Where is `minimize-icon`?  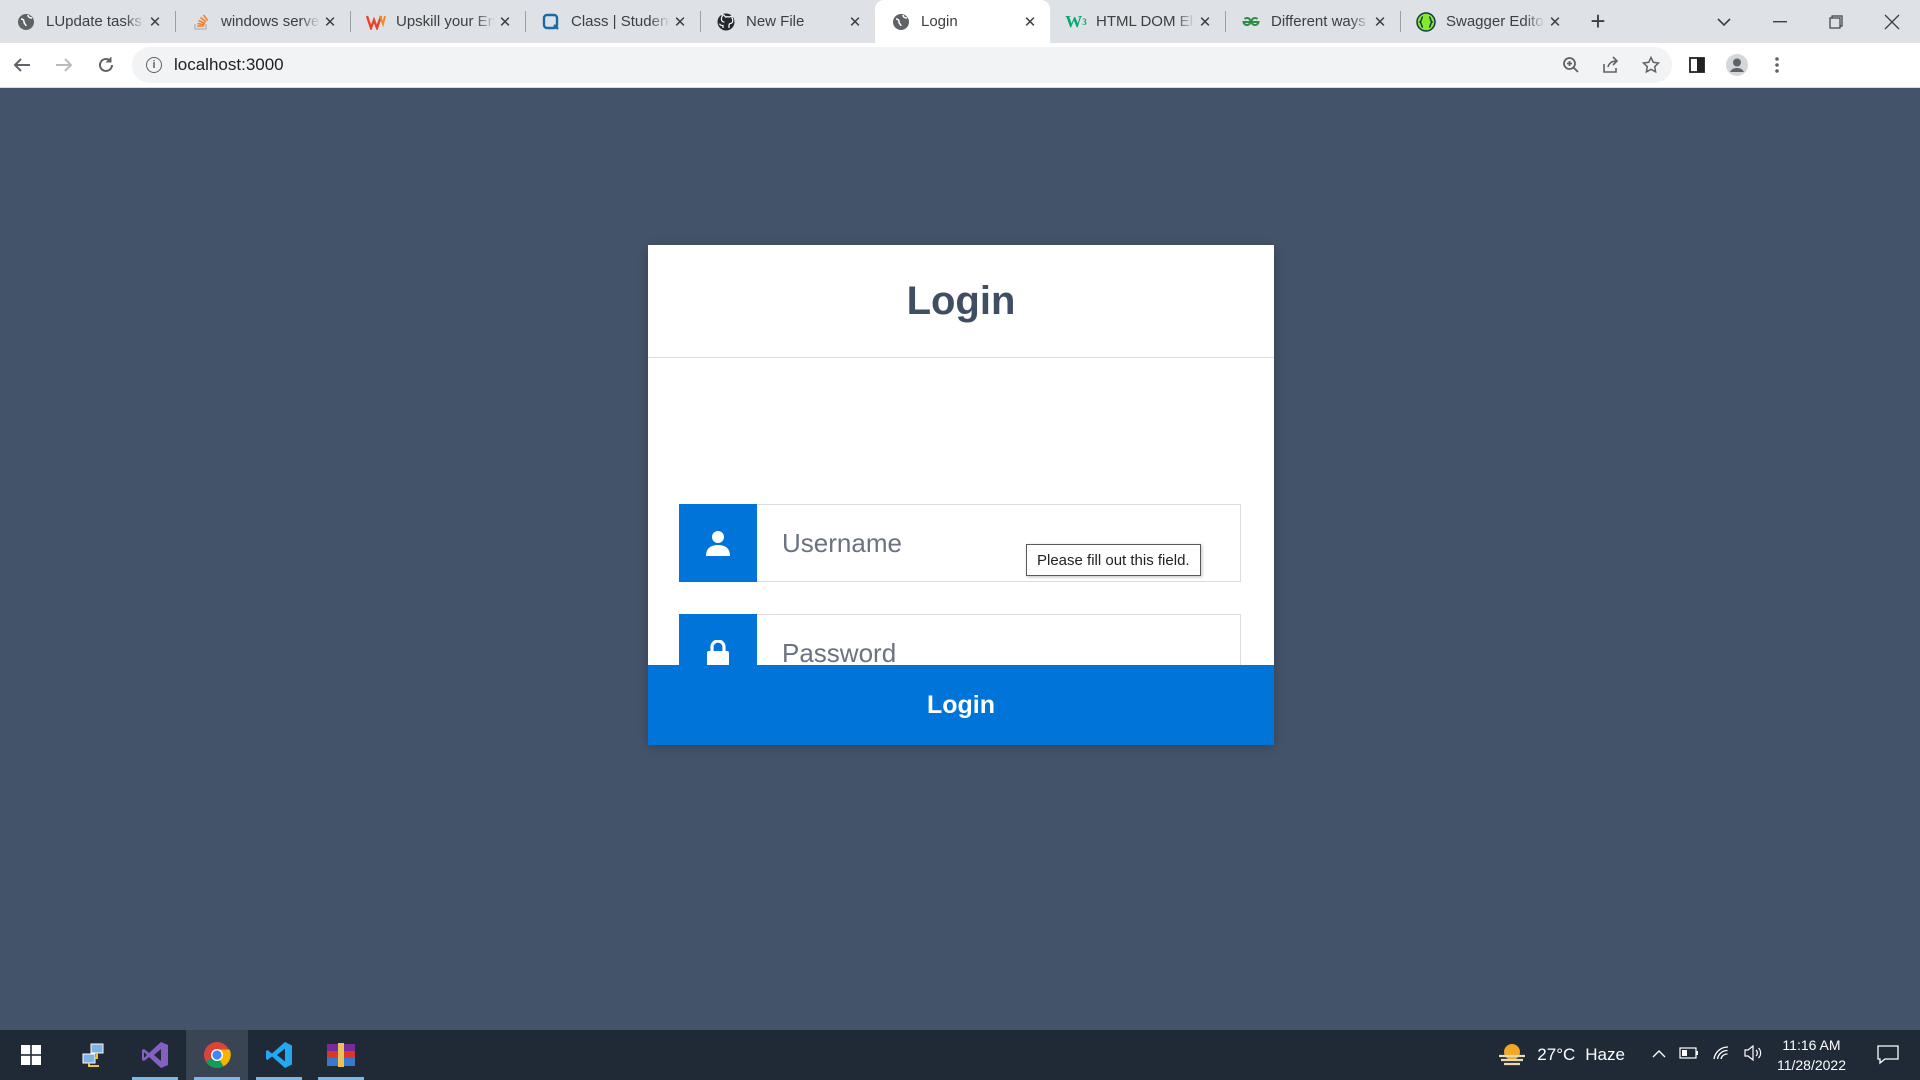
minimize-icon is located at coordinates (1780, 21).